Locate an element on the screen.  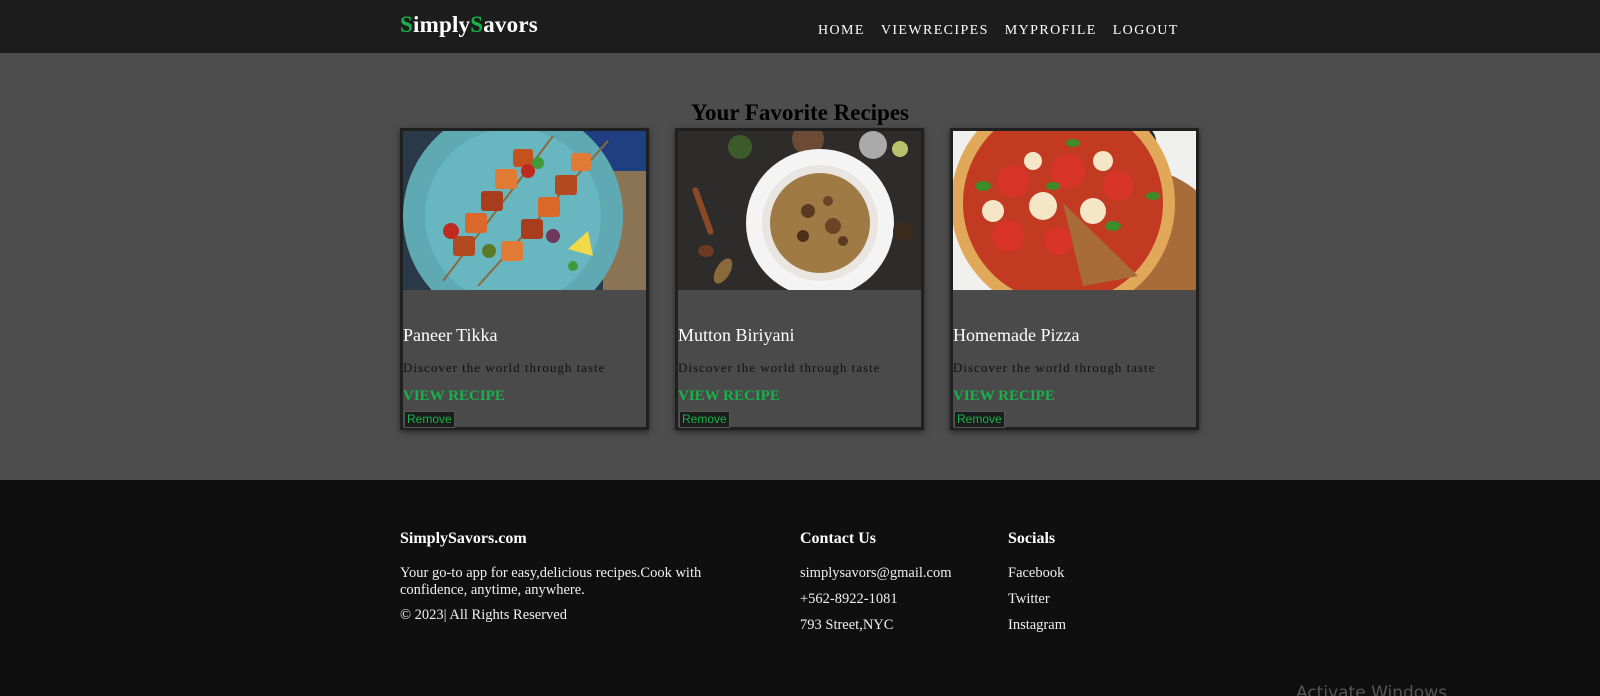
socials-heading: Socials is located at coordinates (1032, 538).